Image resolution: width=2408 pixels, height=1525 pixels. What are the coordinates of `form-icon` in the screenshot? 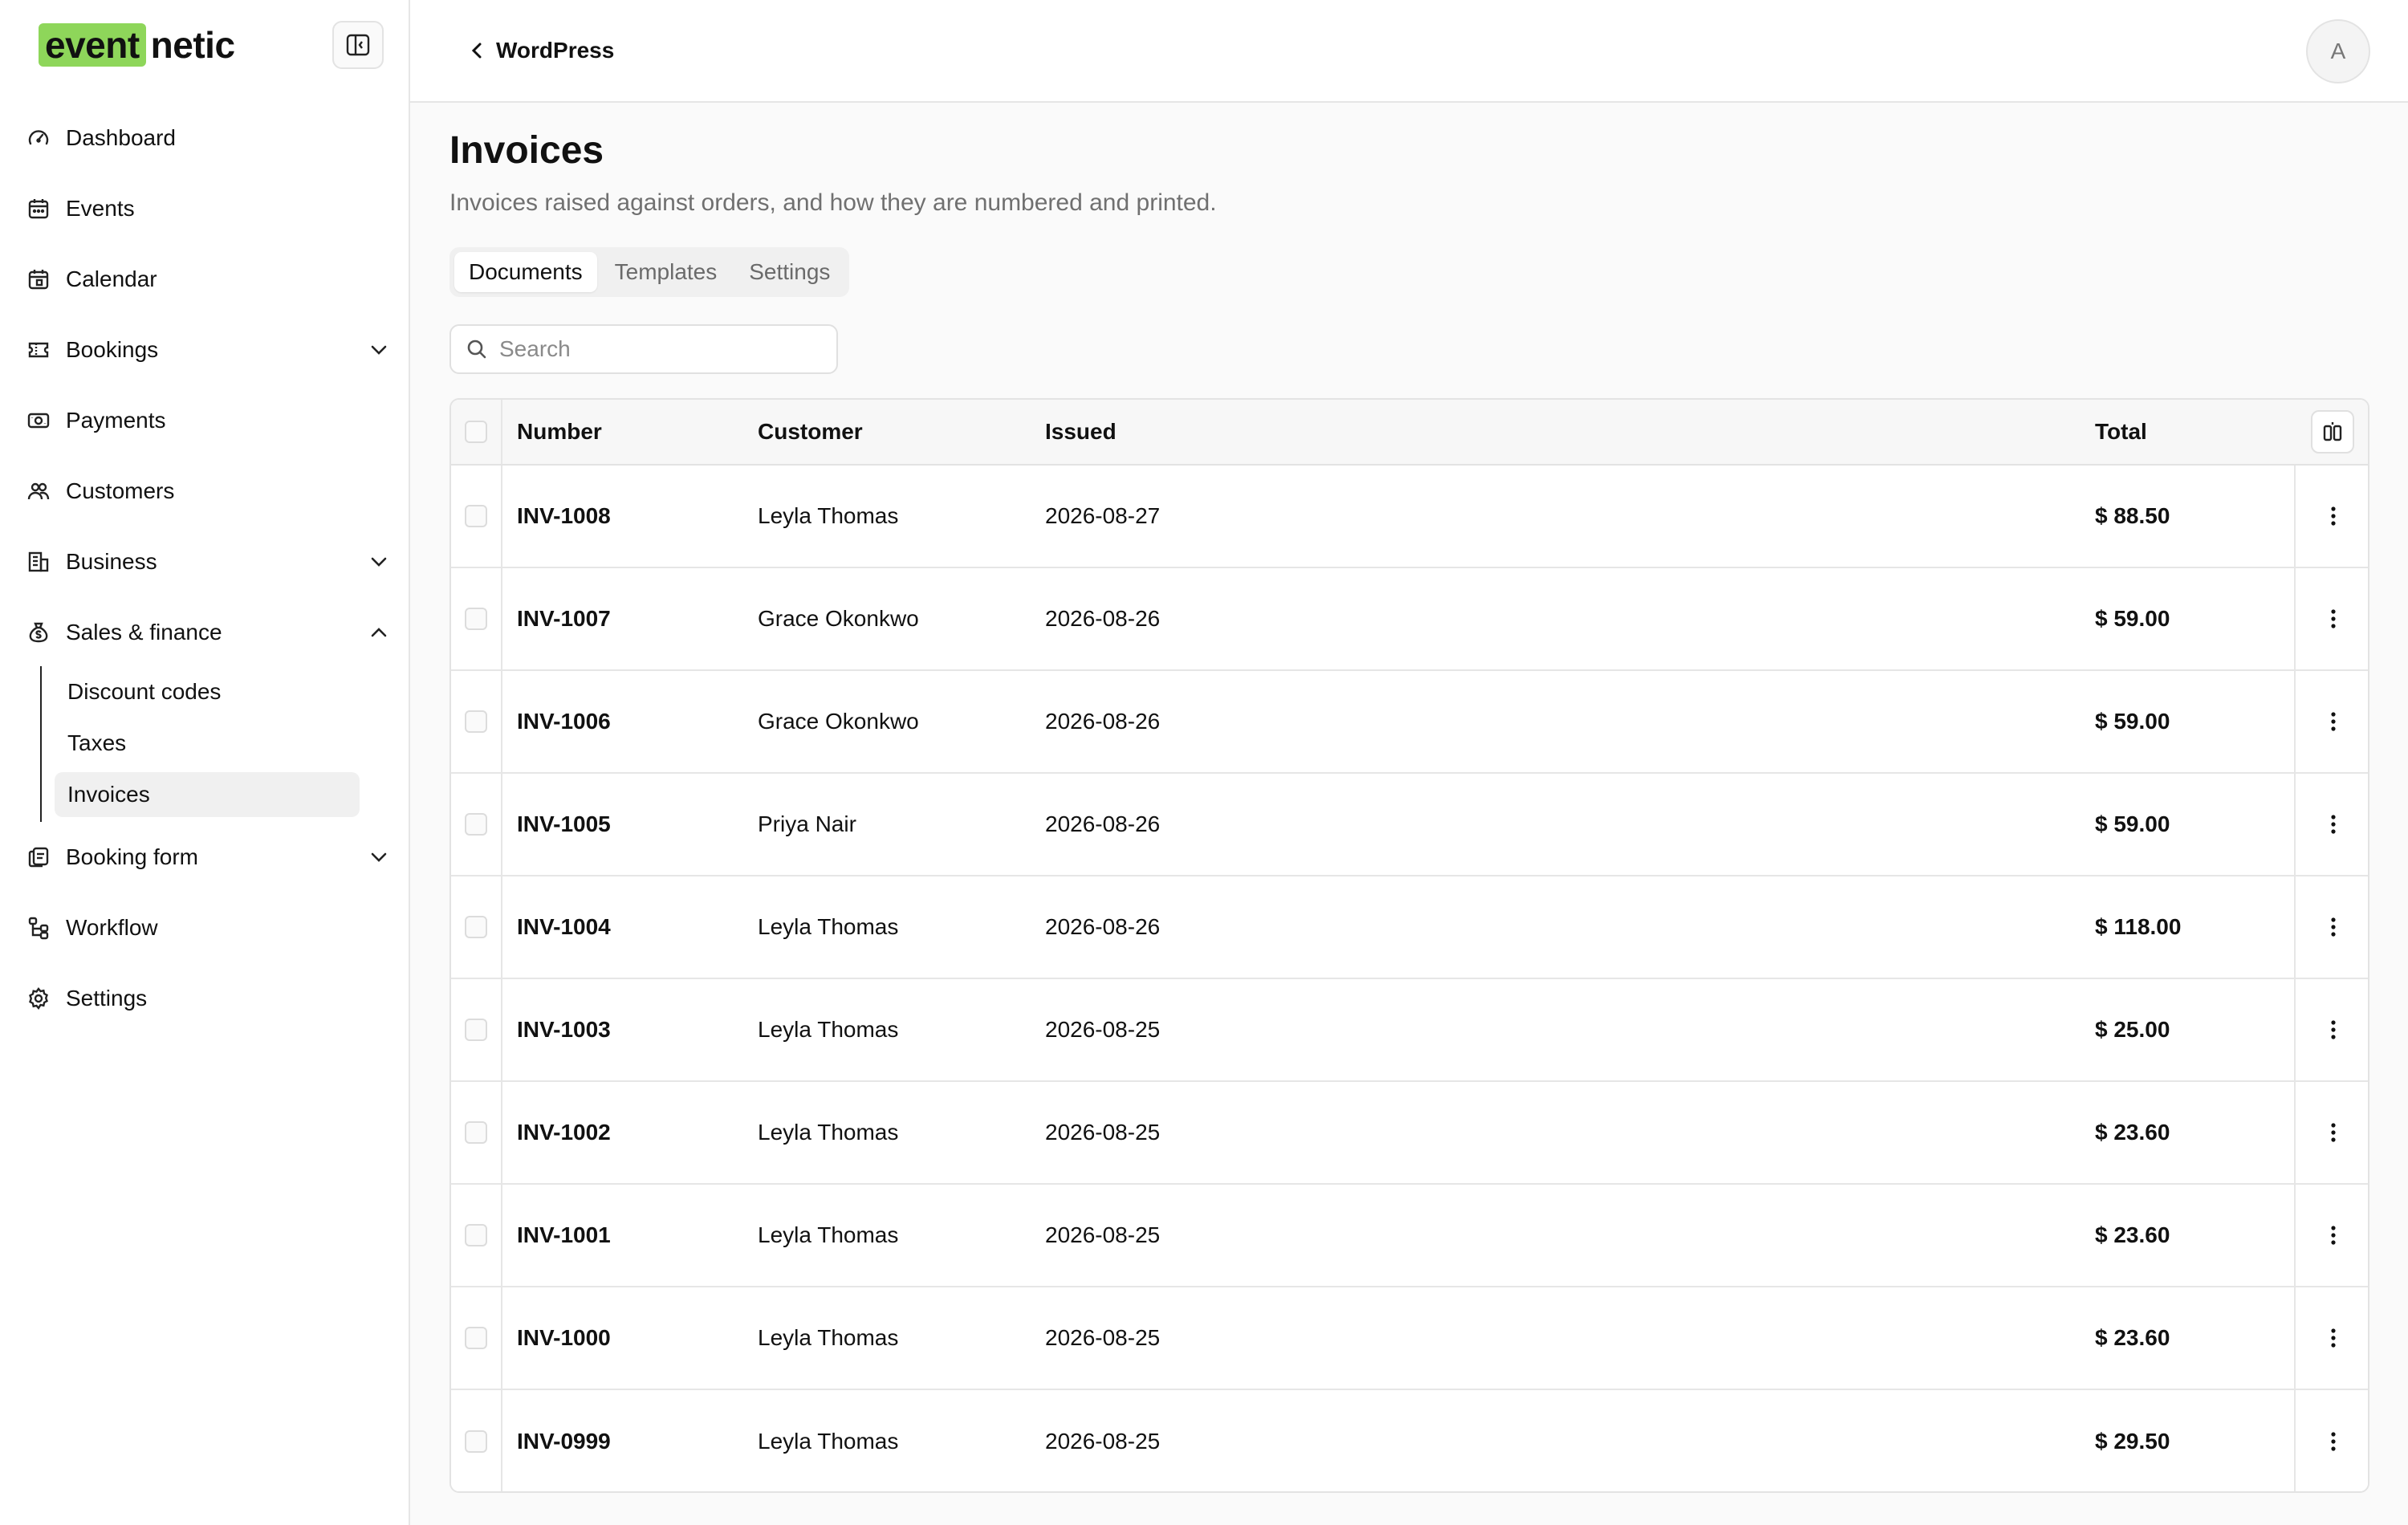 It's located at (38, 858).